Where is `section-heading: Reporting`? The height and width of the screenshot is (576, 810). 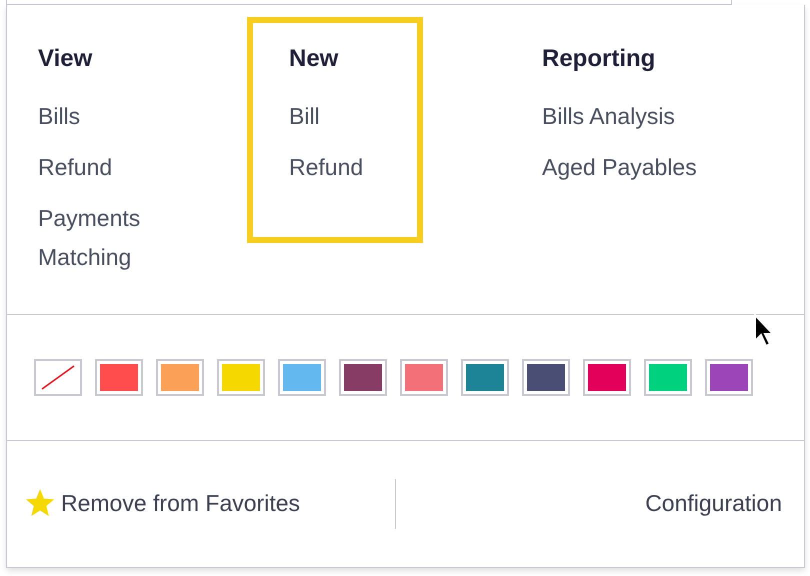
section-heading: Reporting is located at coordinates (599, 59).